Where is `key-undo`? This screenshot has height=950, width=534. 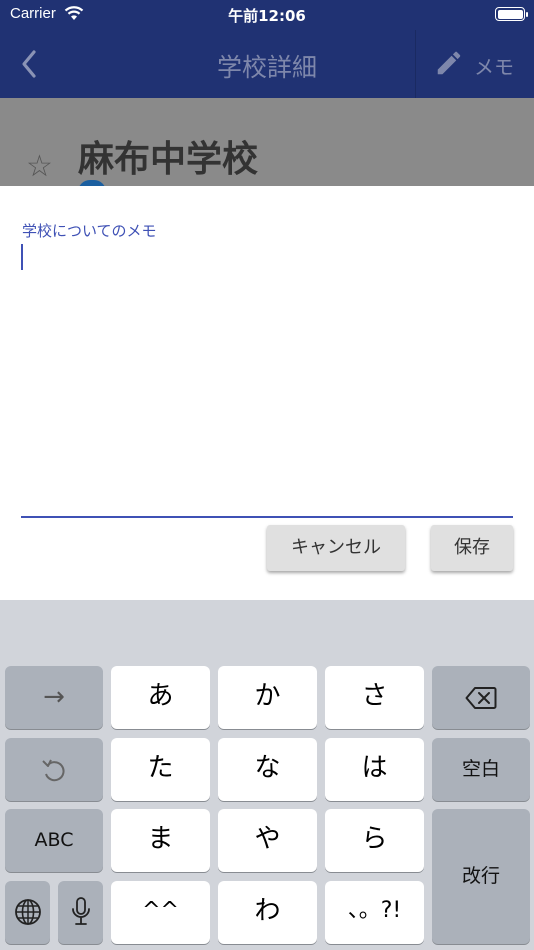
key-undo is located at coordinates (54, 769).